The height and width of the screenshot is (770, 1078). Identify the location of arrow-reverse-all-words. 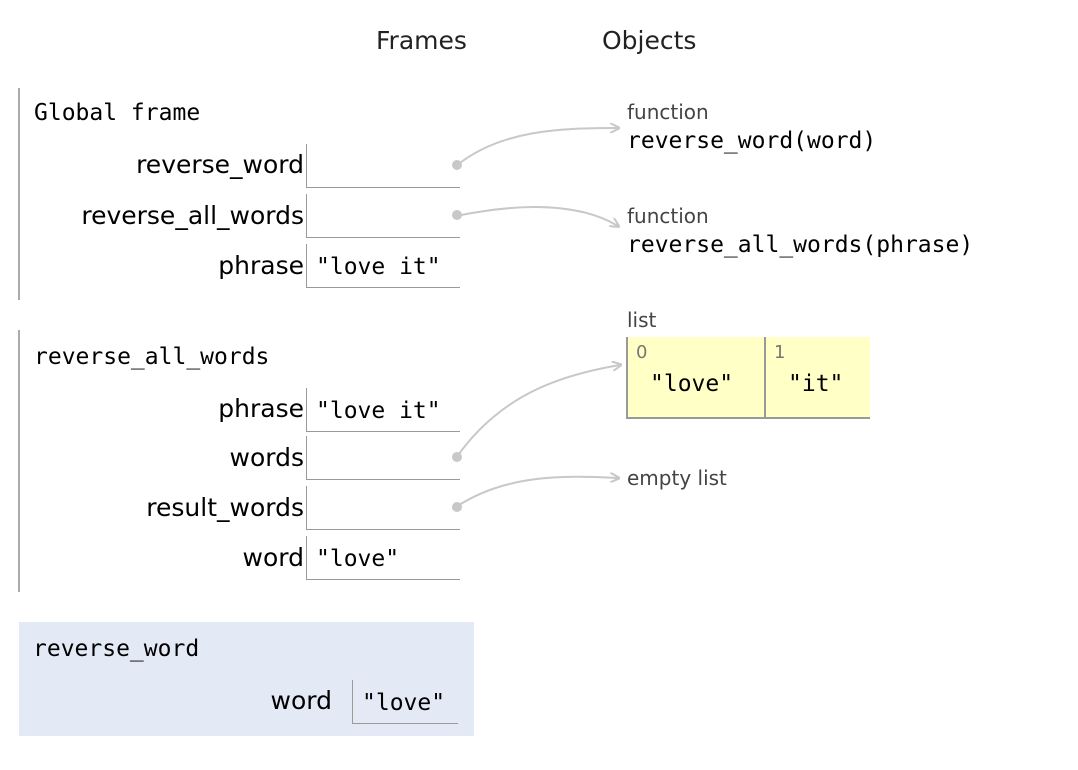
(536, 216).